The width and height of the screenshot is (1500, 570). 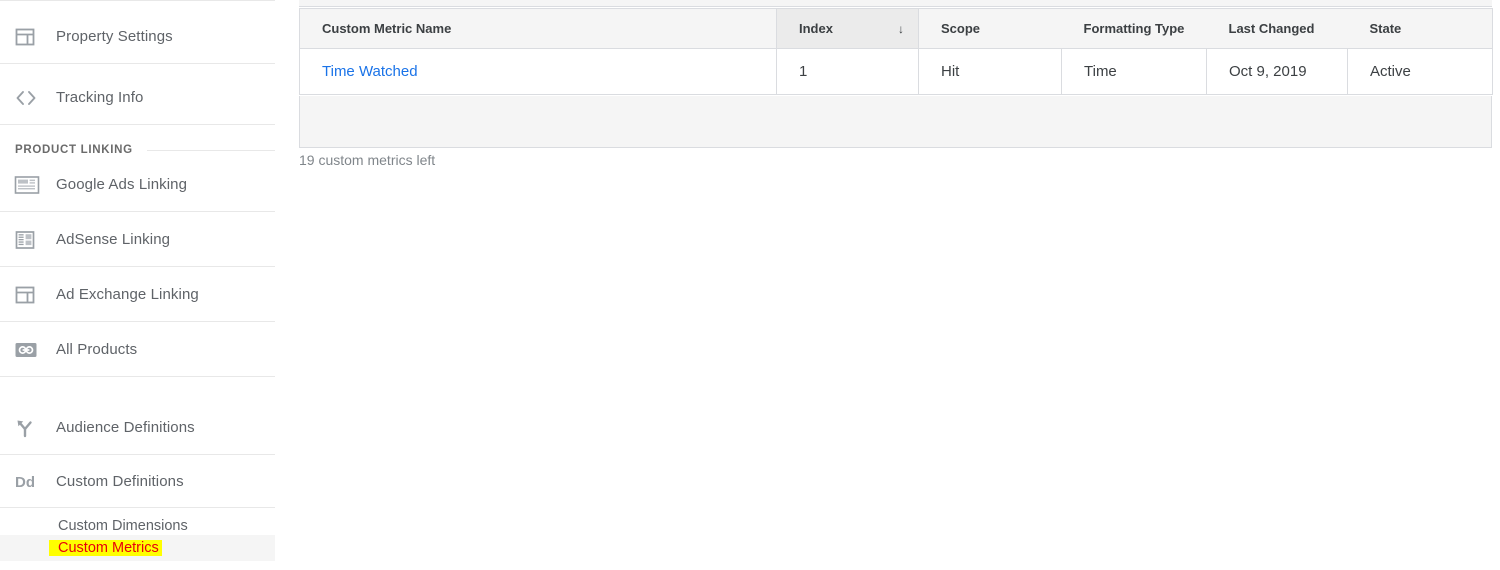 I want to click on column-header-label: Last Changed, so click(x=1271, y=28).